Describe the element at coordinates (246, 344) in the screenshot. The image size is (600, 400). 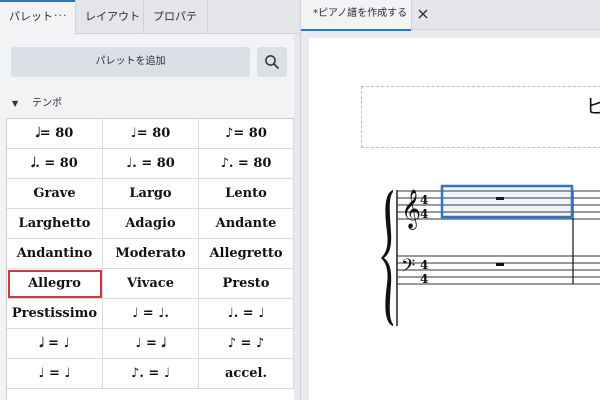
I see `palette-cell: ♪ = ♪` at that location.